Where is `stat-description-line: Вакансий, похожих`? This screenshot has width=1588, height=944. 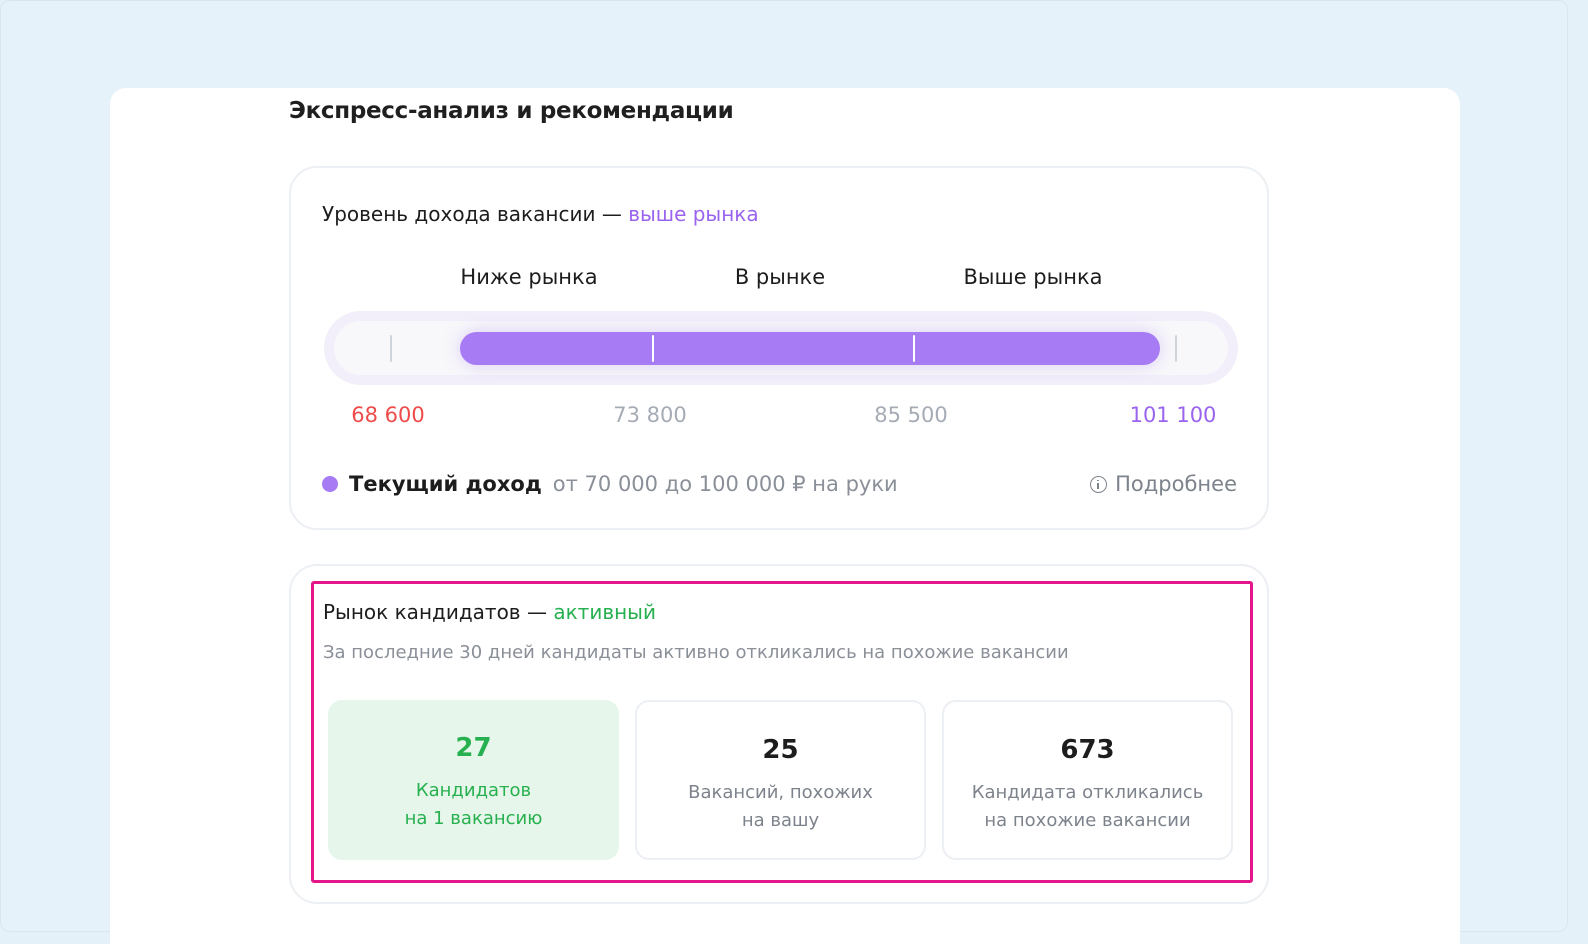 stat-description-line: Вакансий, похожих is located at coordinates (780, 792).